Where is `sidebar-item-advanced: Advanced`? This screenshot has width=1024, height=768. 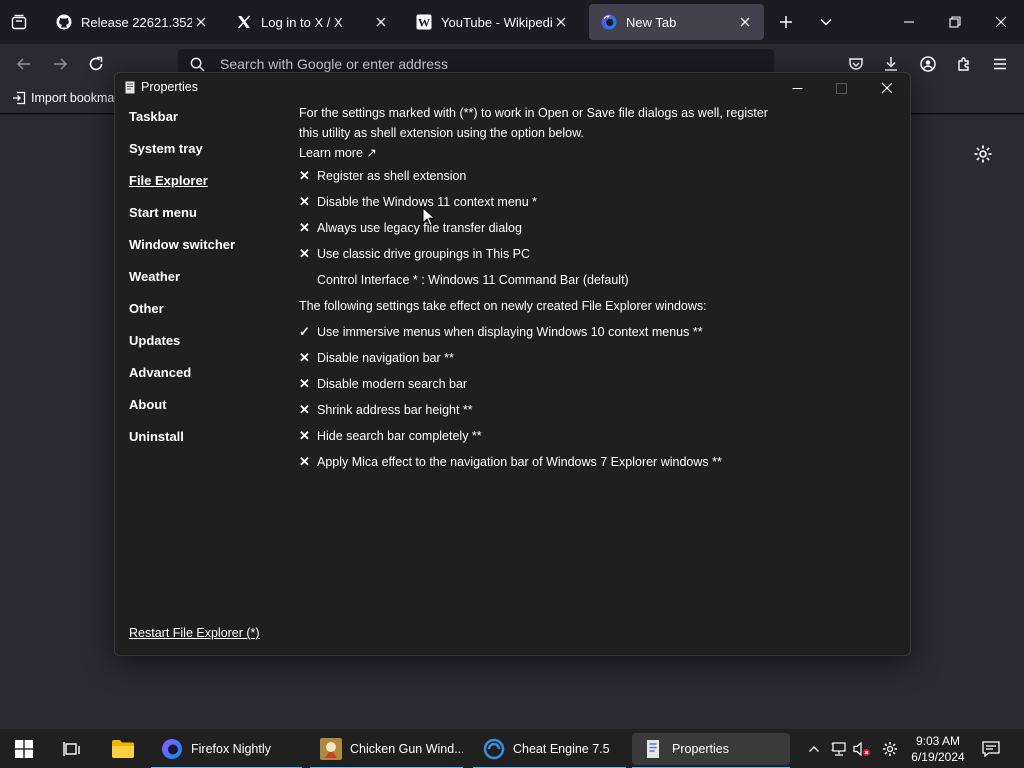
sidebar-item-advanced: Advanced is located at coordinates (209, 379).